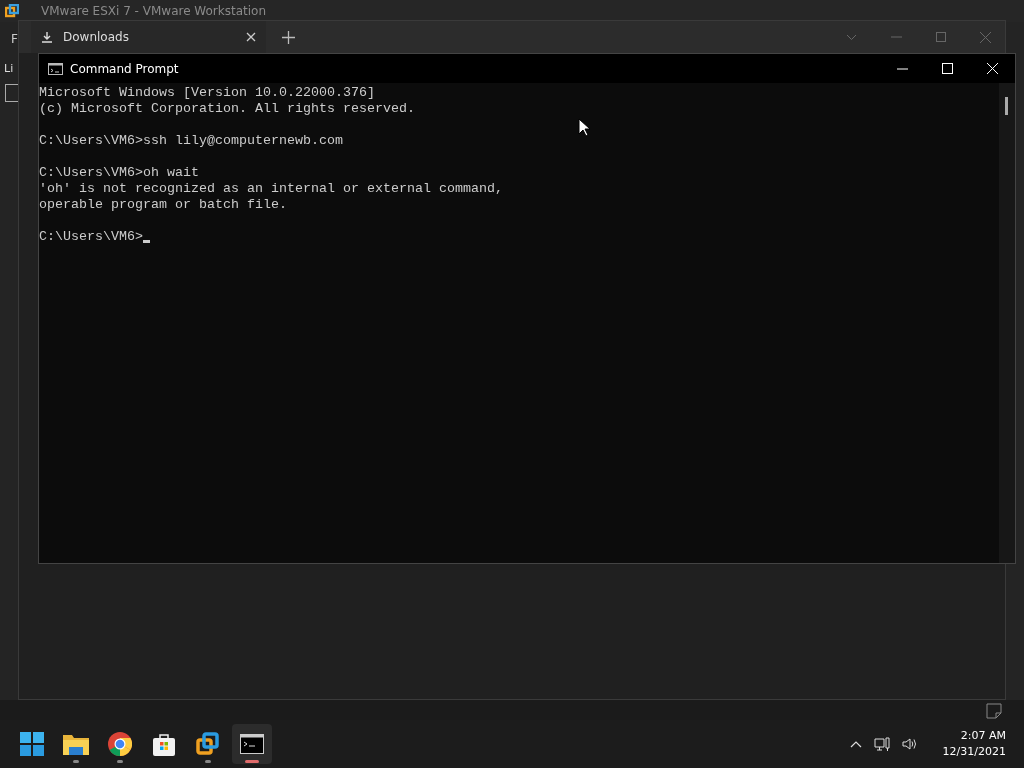  Describe the element at coordinates (994, 711) in the screenshot. I see `note-icon` at that location.